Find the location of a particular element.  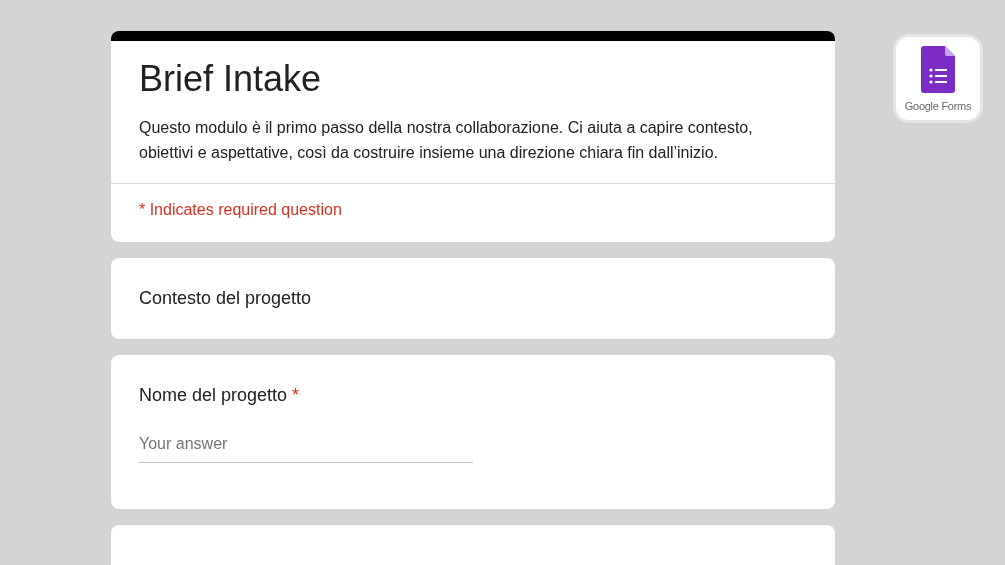

app-label: Google Forms is located at coordinates (938, 106).